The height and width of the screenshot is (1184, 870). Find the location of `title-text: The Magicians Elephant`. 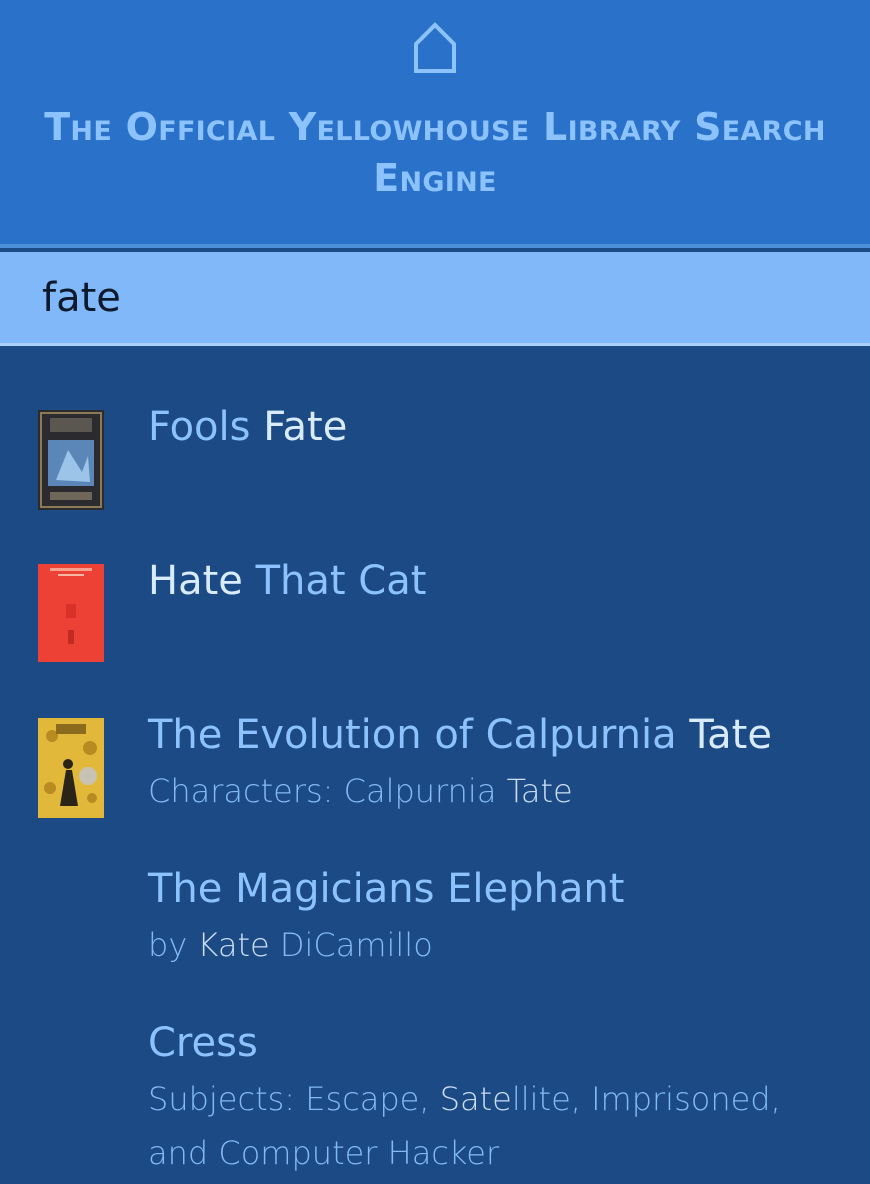

title-text: The Magicians Elephant is located at coordinates (386, 889).